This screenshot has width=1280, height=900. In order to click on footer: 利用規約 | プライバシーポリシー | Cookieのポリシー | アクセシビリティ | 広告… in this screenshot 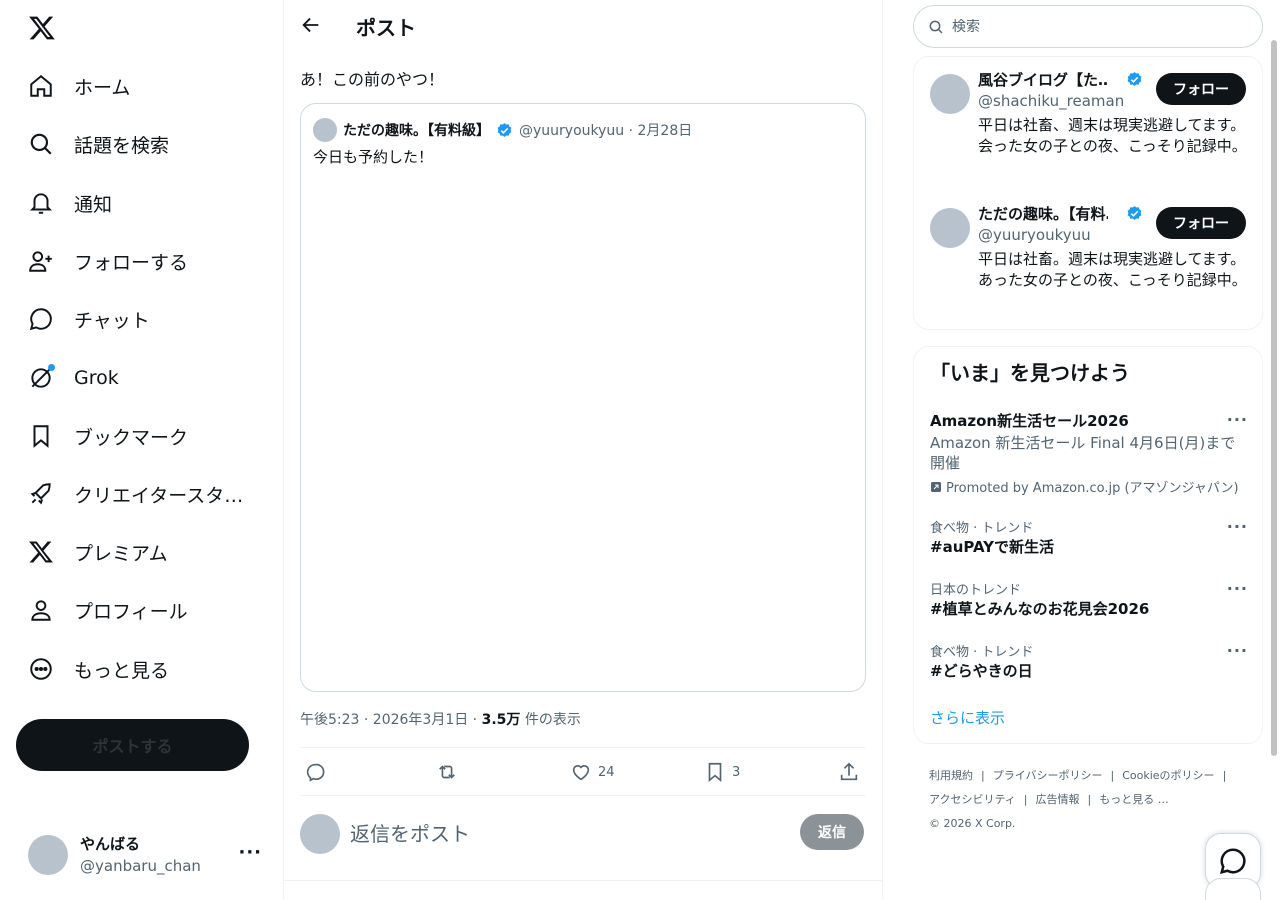, I will do `click(1078, 799)`.